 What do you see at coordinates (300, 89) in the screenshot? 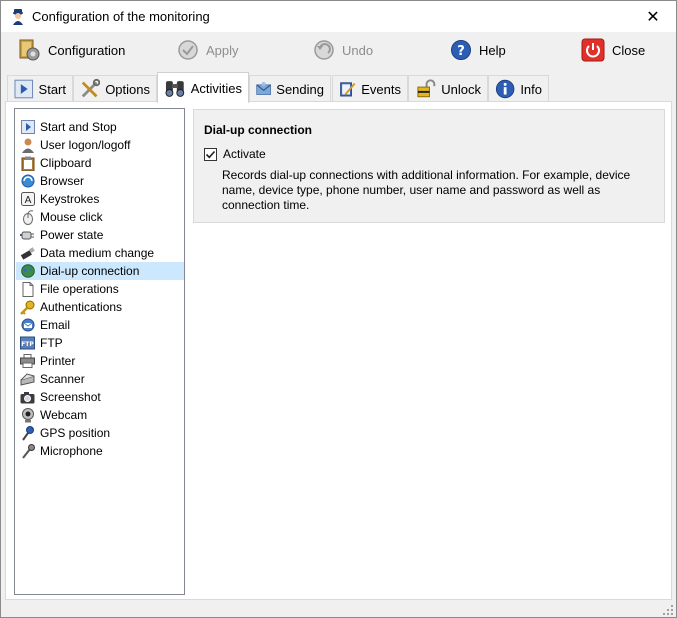
I see `tab-sending-label: Sending` at bounding box center [300, 89].